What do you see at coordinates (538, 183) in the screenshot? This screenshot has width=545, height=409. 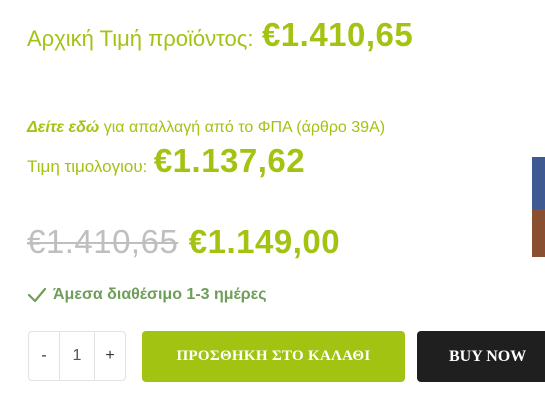 I see `side-image-top` at bounding box center [538, 183].